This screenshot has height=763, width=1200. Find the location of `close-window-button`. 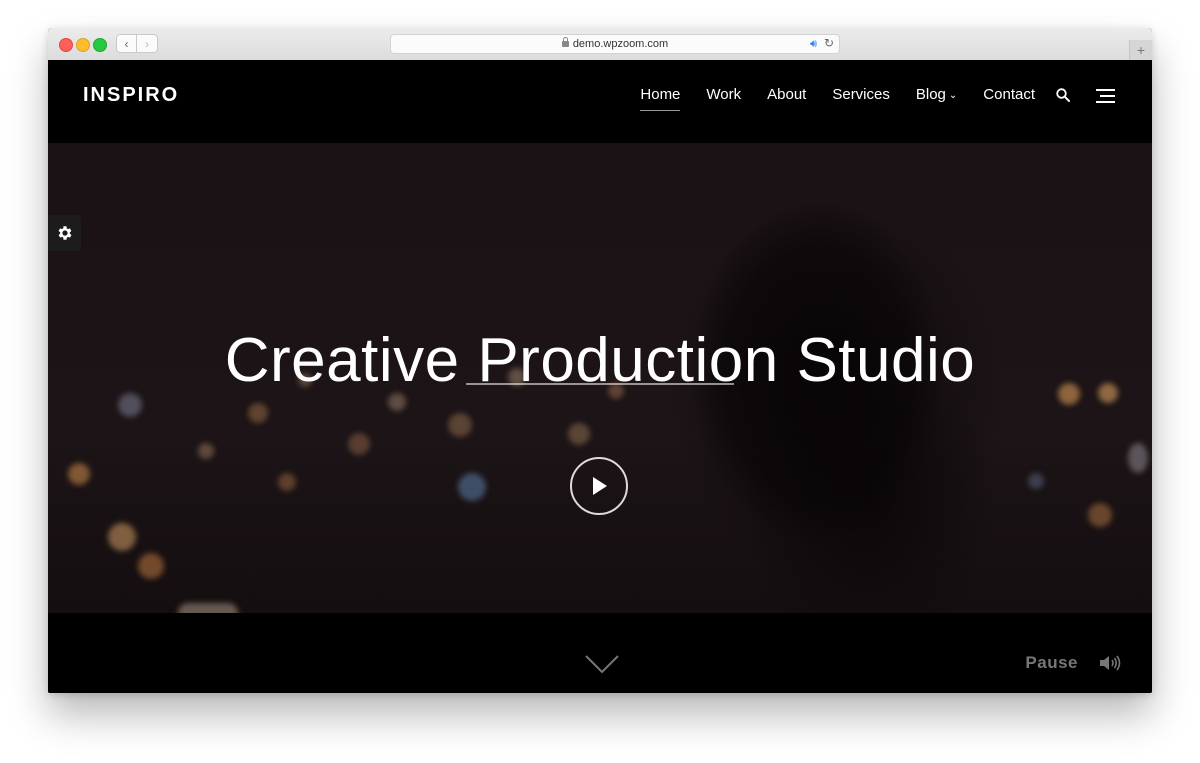

close-window-button is located at coordinates (66, 45).